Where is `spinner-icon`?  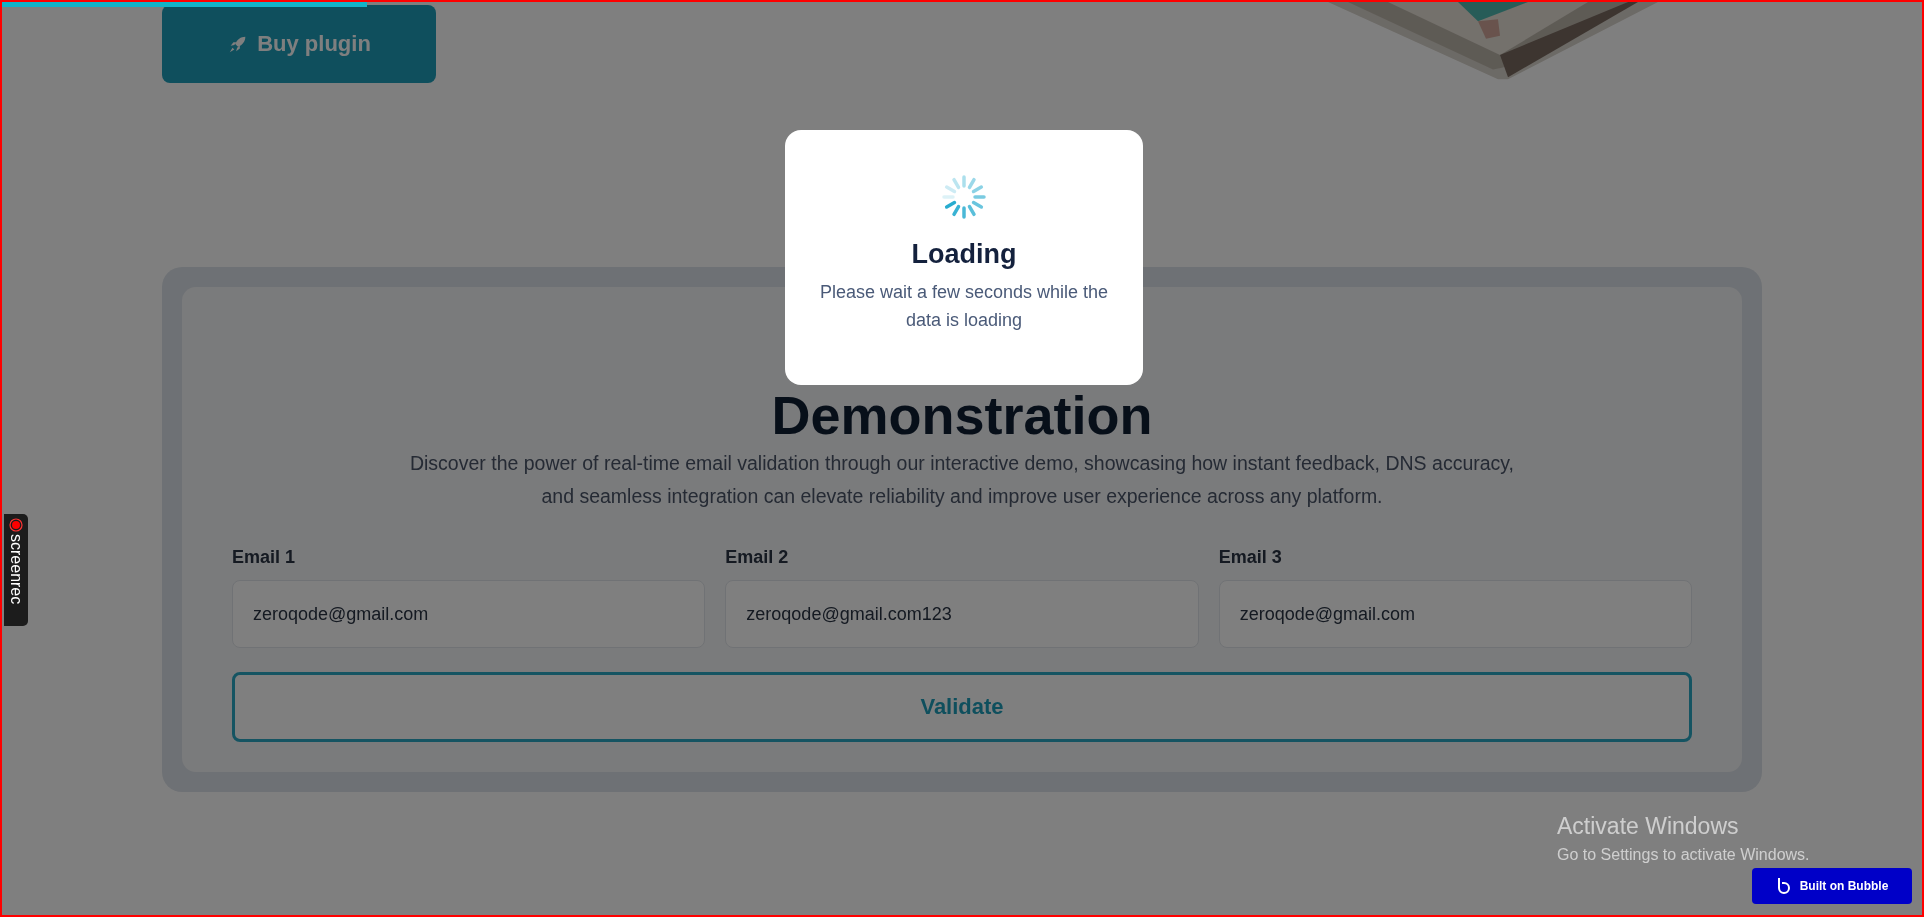
spinner-icon is located at coordinates (964, 197).